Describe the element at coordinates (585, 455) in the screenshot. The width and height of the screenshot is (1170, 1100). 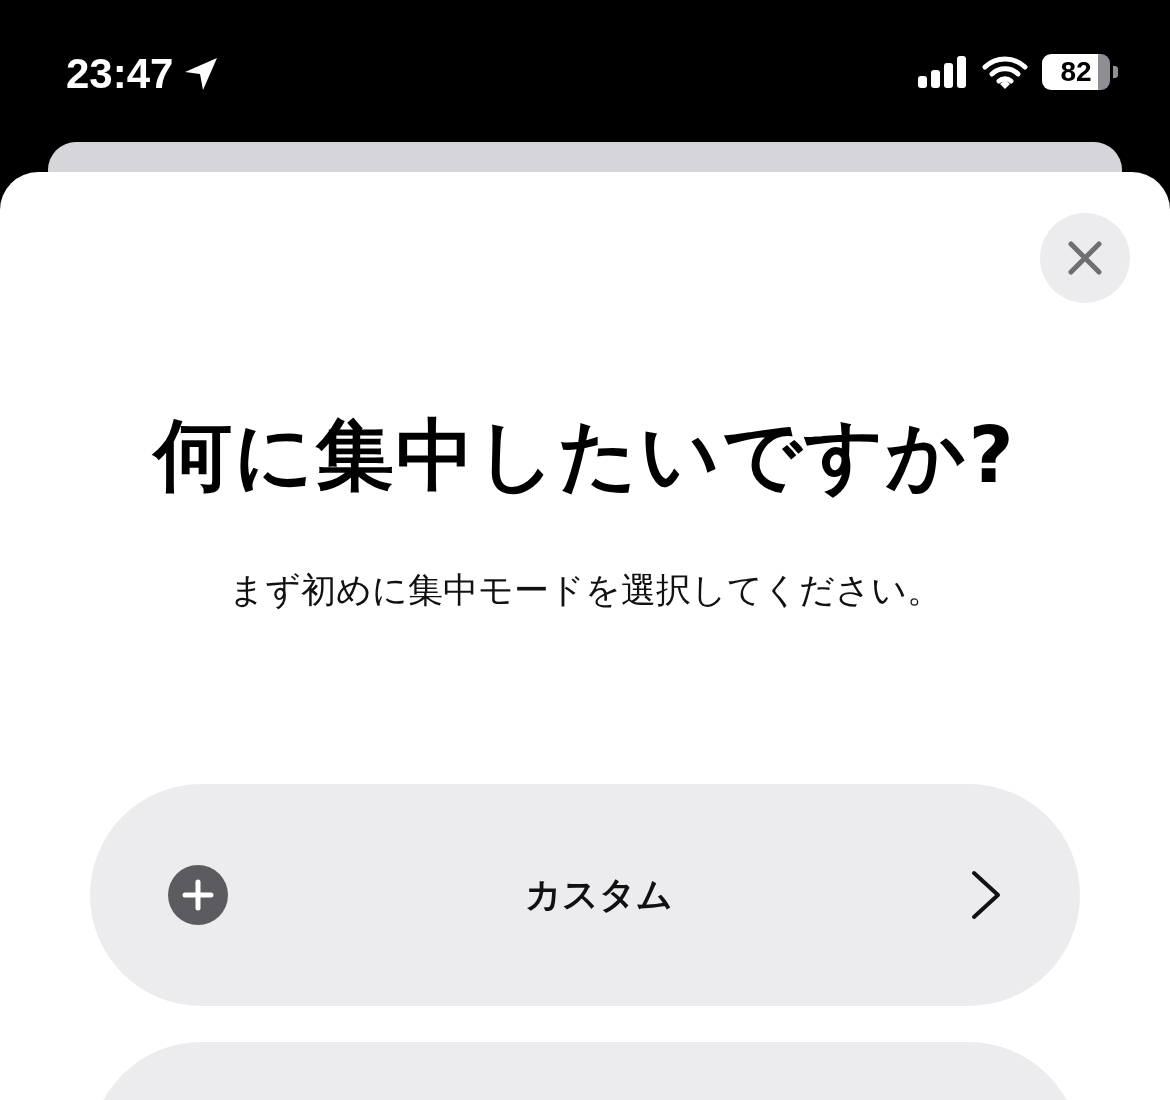
I see `title: 何に集中したいですか?` at that location.